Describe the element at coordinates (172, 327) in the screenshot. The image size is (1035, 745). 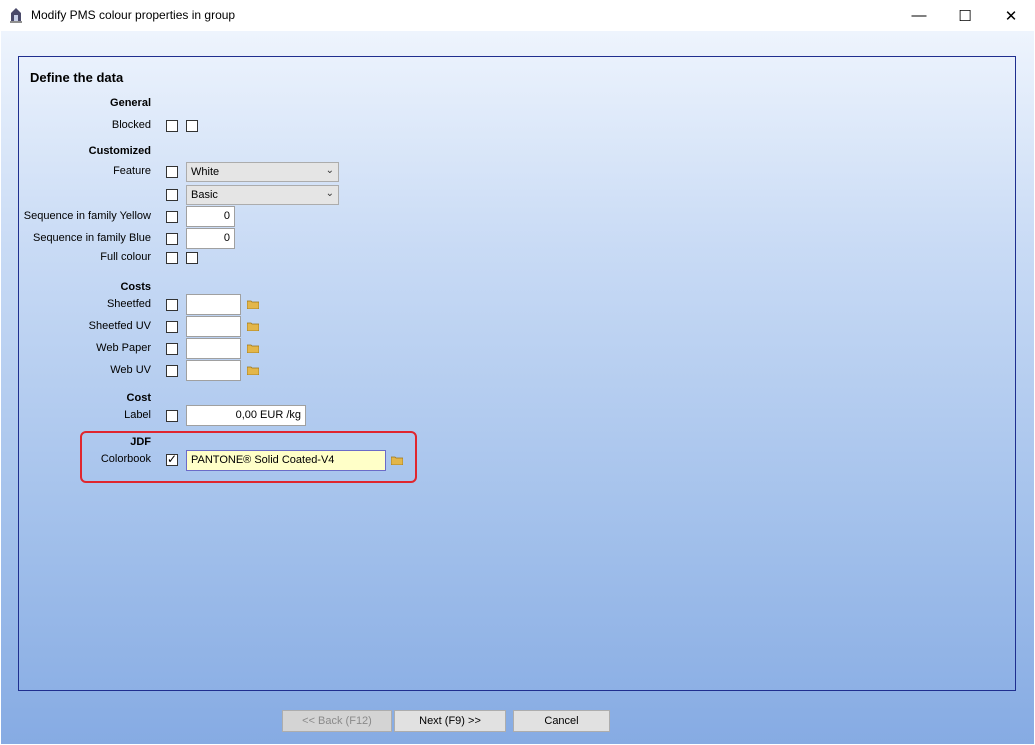
I see `sheetfed-uv-apply-checkbox` at that location.